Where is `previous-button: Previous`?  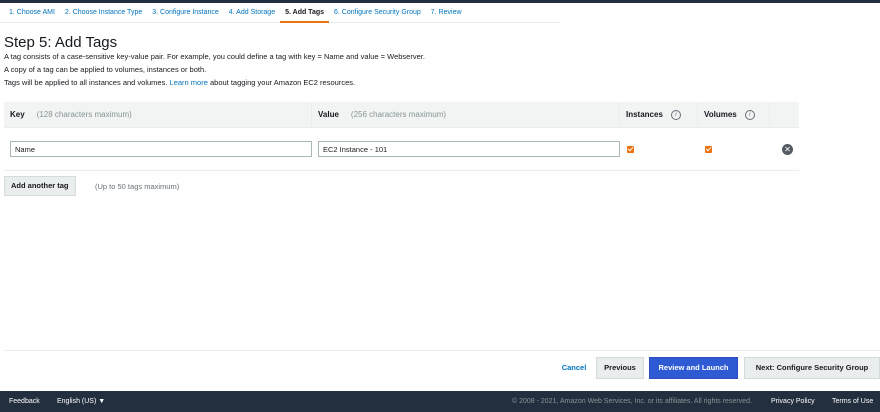 previous-button: Previous is located at coordinates (620, 368).